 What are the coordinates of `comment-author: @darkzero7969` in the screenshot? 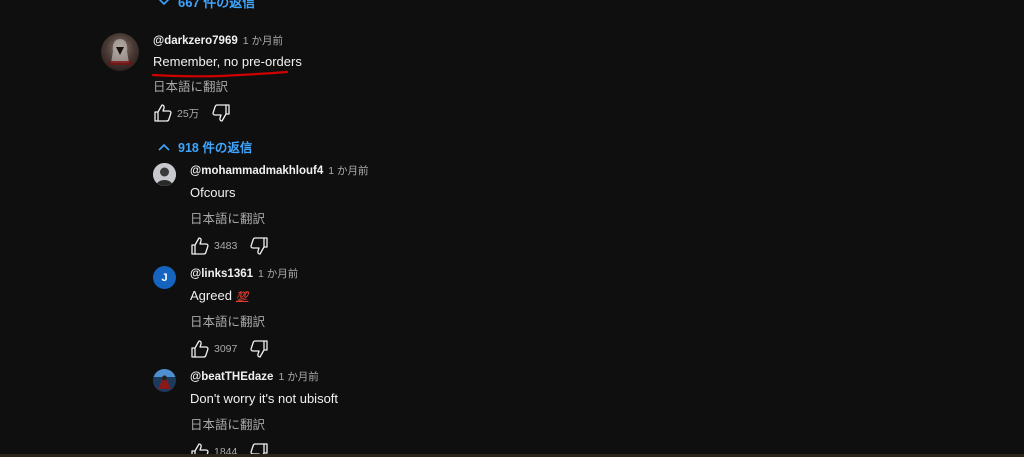 It's located at (195, 41).